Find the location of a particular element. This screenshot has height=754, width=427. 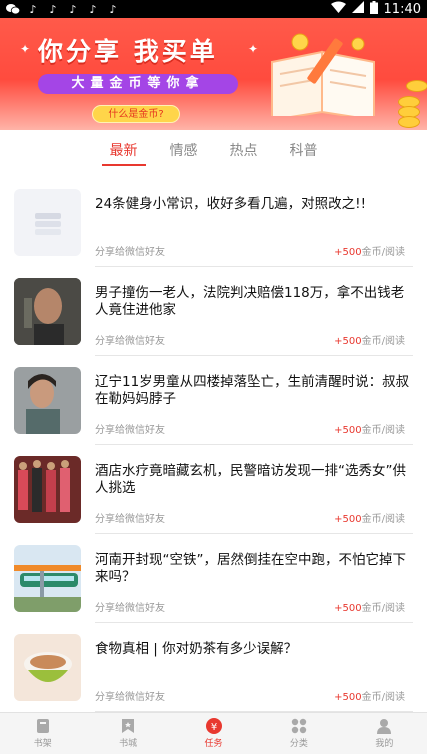

bookshelf-icon is located at coordinates (43, 726).